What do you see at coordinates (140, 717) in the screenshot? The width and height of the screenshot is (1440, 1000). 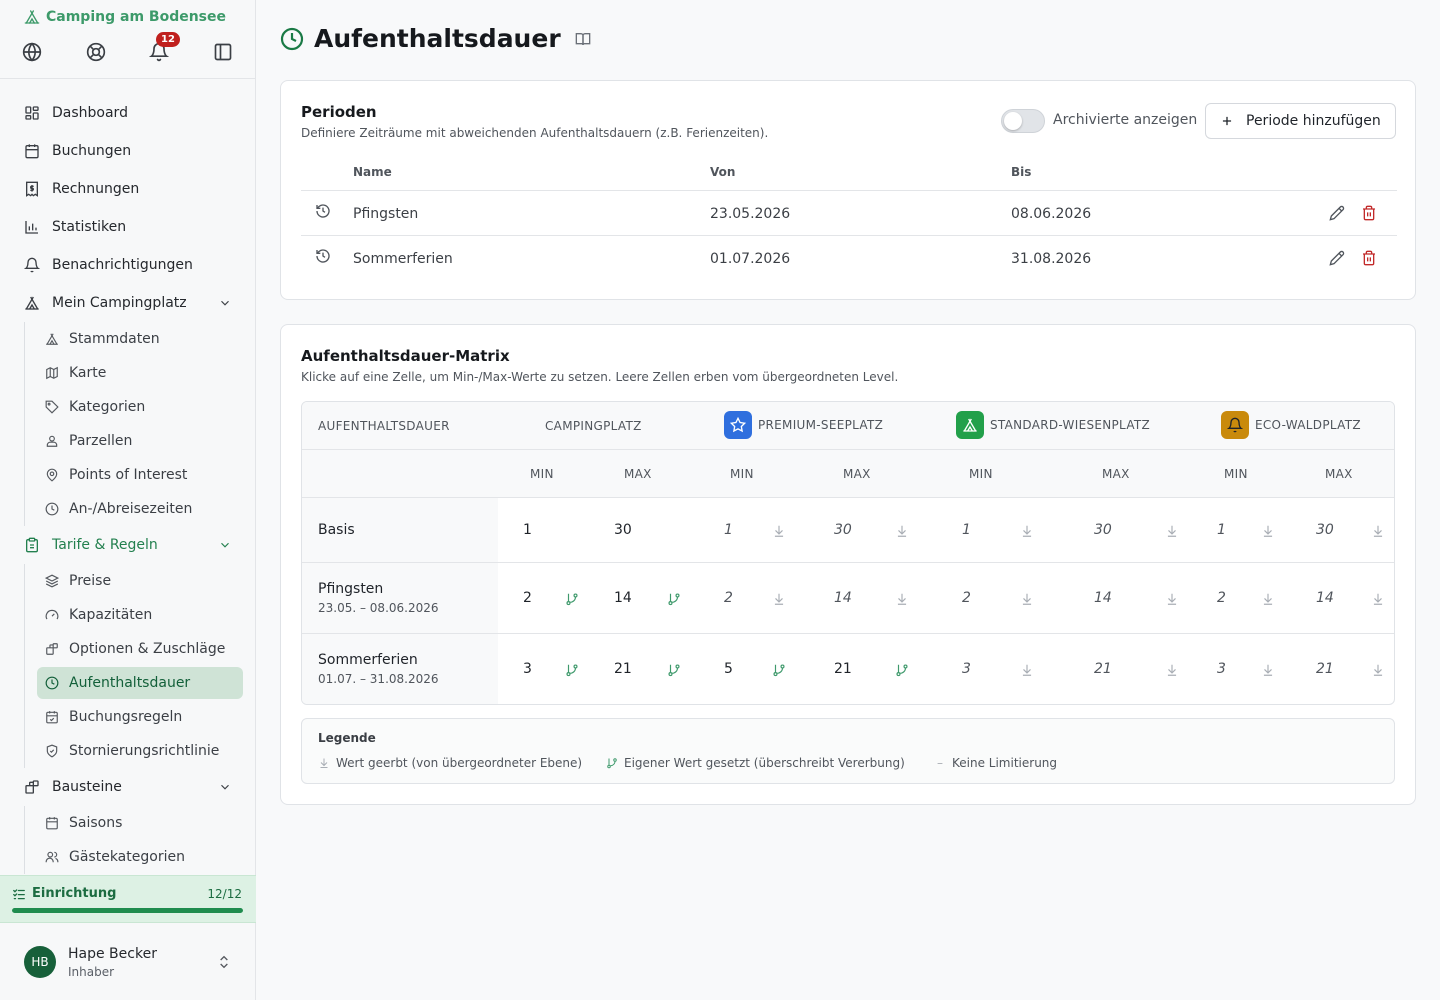 I see `nav-buchungsregeln: Buchungsregeln` at bounding box center [140, 717].